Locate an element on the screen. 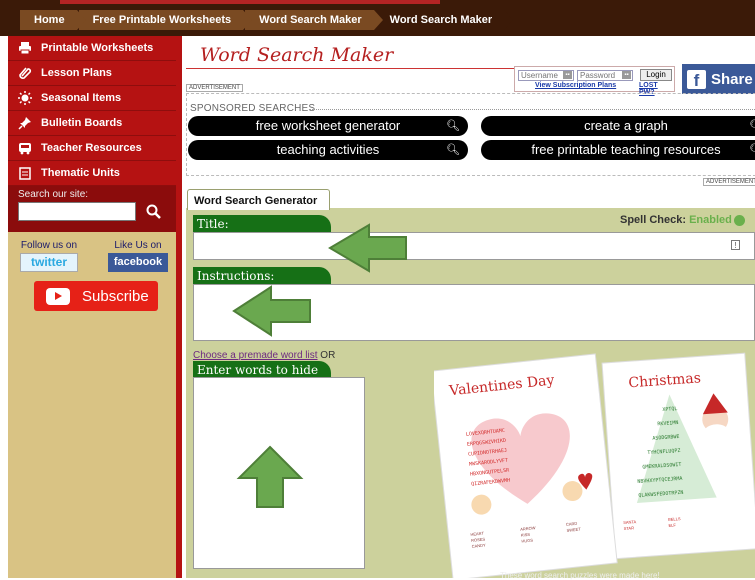  title-input is located at coordinates (474, 246).